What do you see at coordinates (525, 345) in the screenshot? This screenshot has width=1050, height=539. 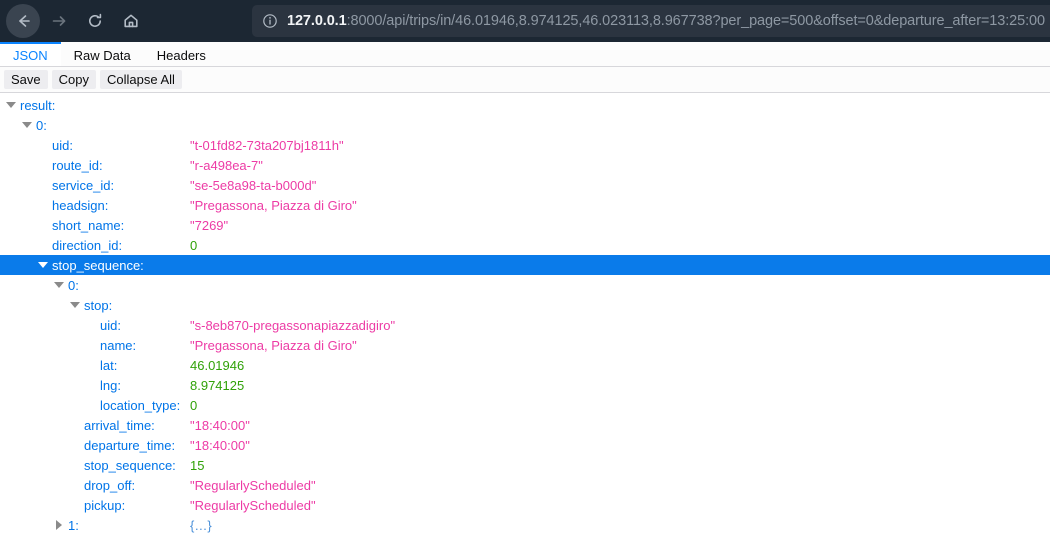 I see `json-row: name: "Pregassona, Piazza di Giro"` at bounding box center [525, 345].